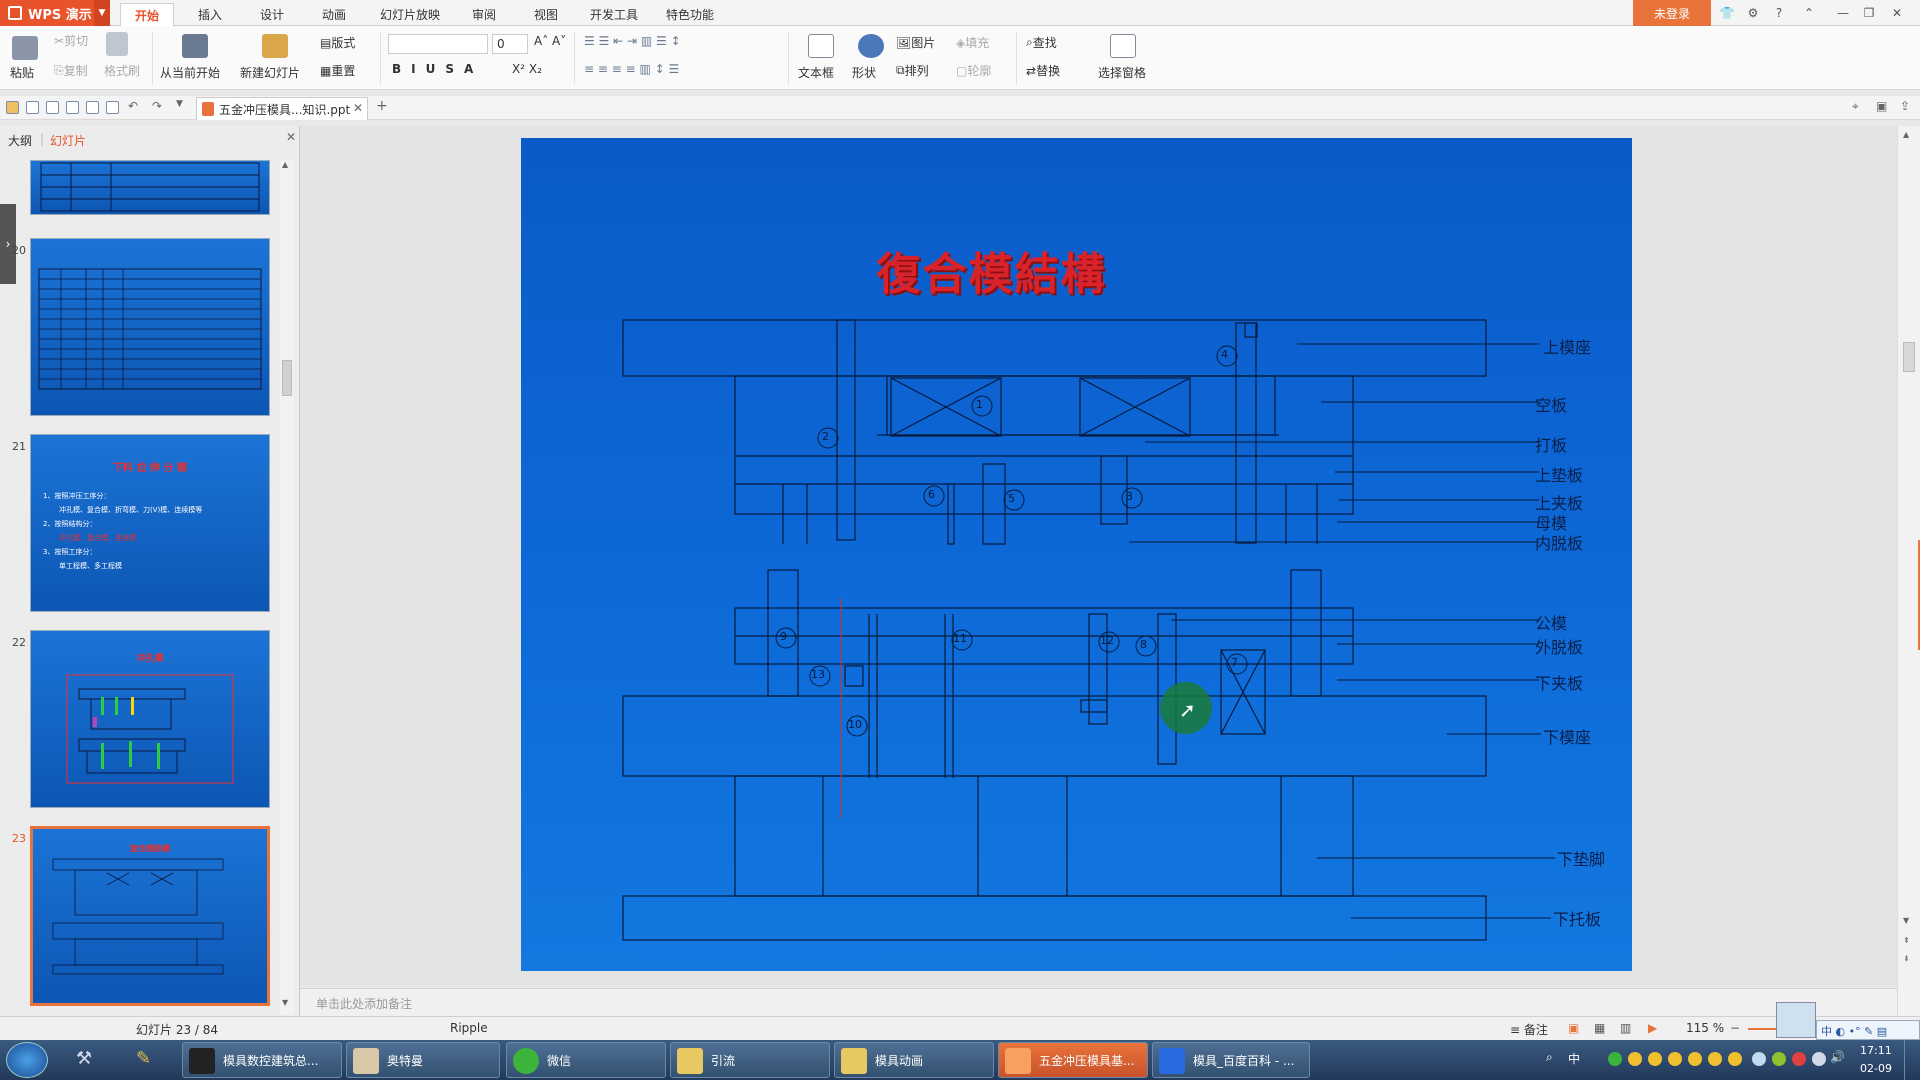 The width and height of the screenshot is (1920, 1080). What do you see at coordinates (864, 72) in the screenshot?
I see `shape-button: 形状` at bounding box center [864, 72].